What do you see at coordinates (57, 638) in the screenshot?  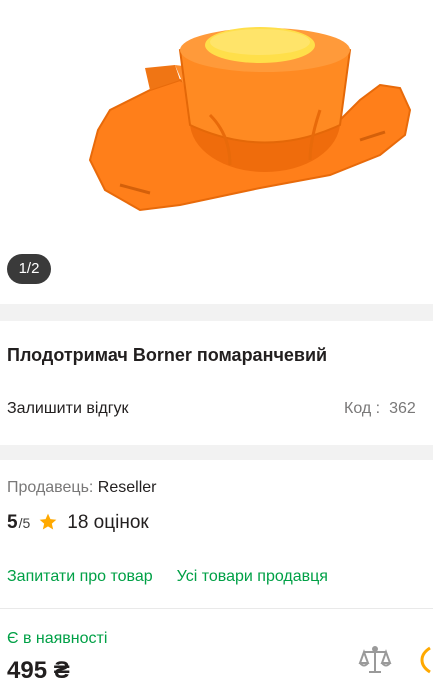 I see `stock-status: Є в наявності` at bounding box center [57, 638].